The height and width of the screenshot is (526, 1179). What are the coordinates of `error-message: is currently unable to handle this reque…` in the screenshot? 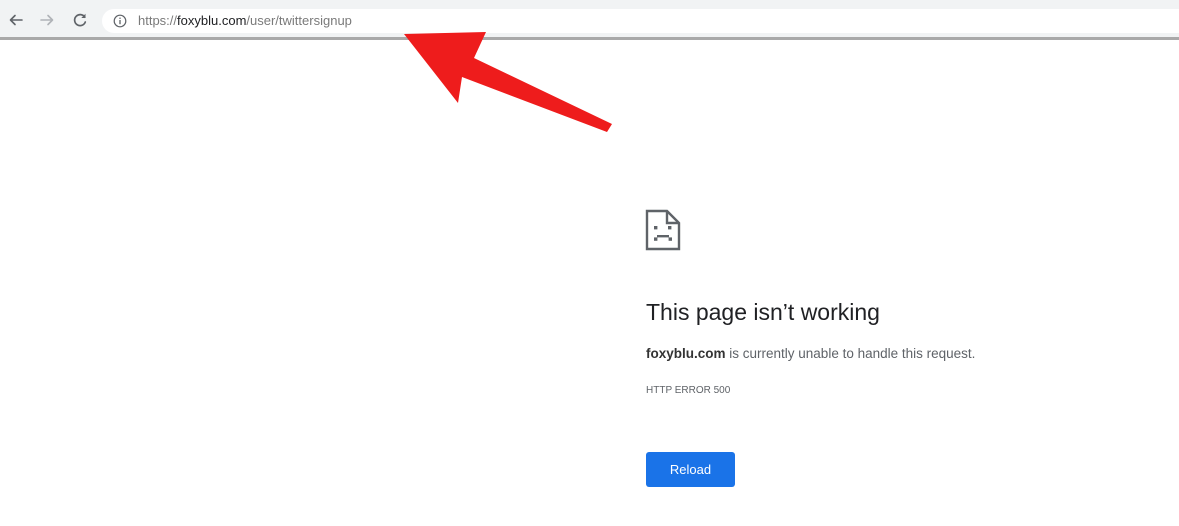 It's located at (850, 353).